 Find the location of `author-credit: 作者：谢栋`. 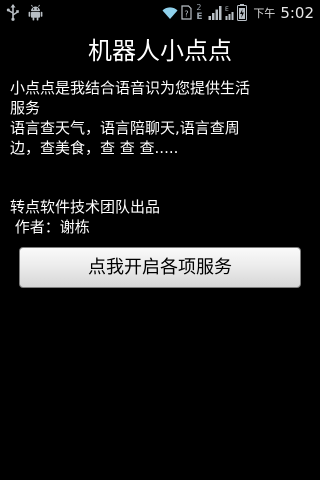

author-credit: 作者：谢栋 is located at coordinates (50, 227).